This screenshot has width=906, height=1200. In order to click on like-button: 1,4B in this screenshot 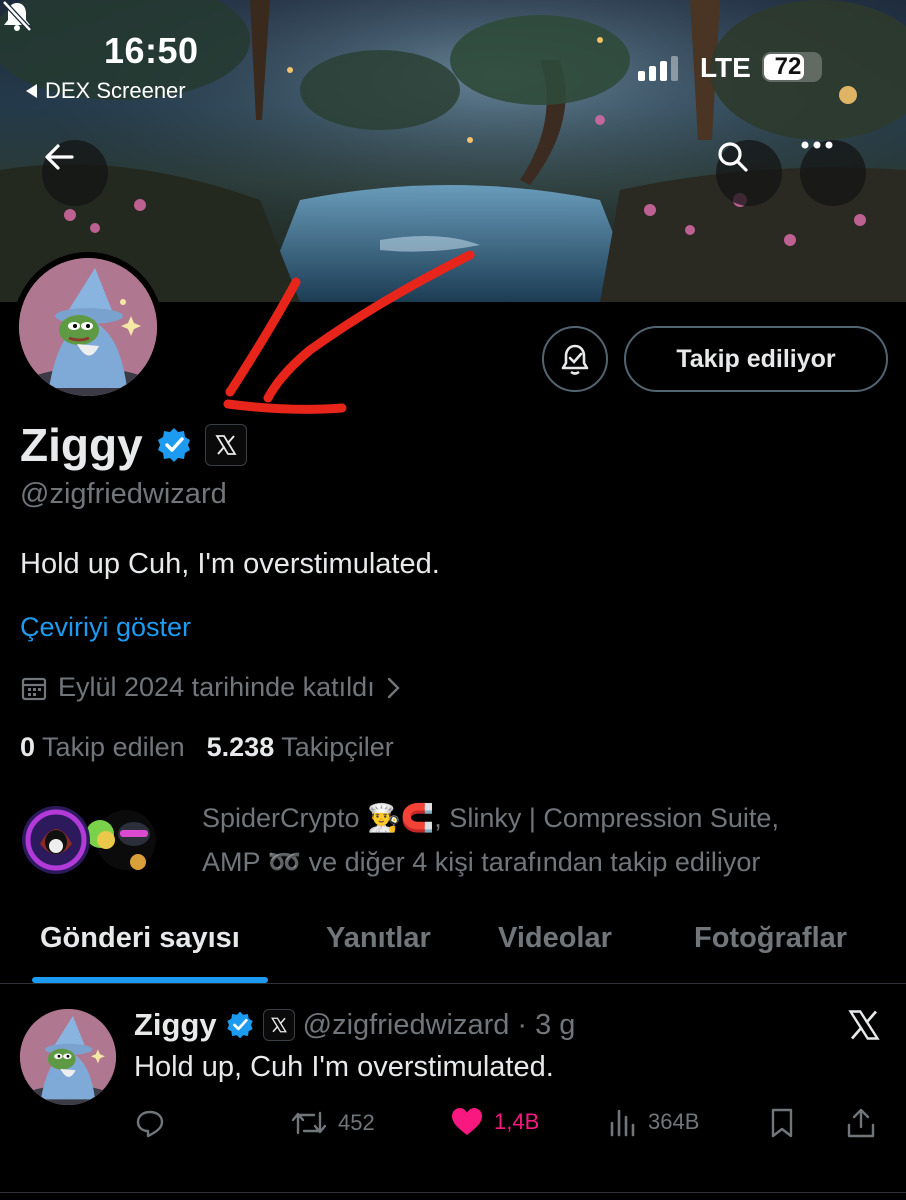, I will do `click(494, 1122)`.